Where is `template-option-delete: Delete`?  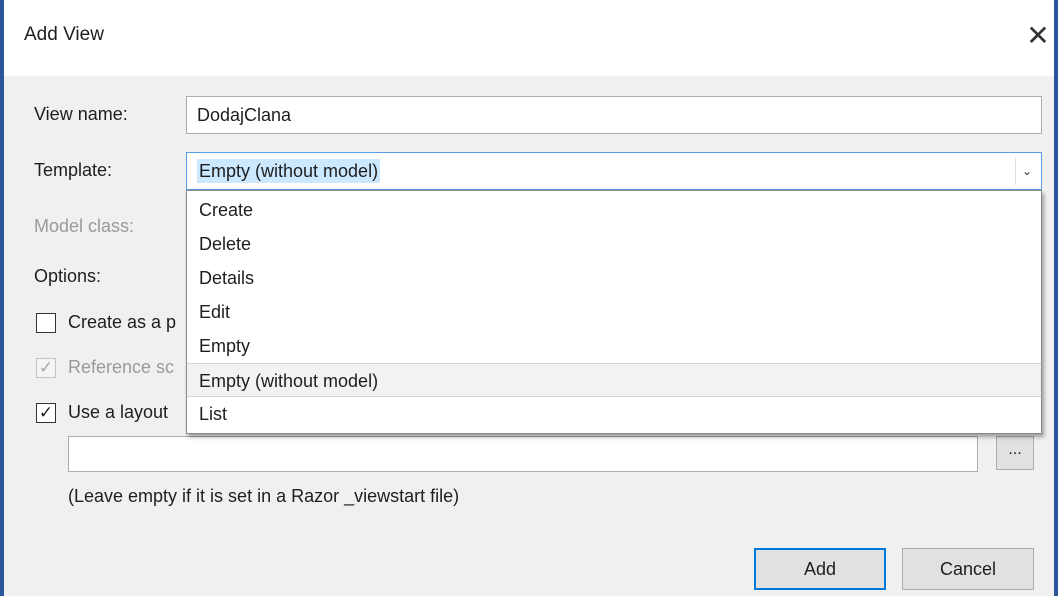
template-option-delete: Delete is located at coordinates (614, 244).